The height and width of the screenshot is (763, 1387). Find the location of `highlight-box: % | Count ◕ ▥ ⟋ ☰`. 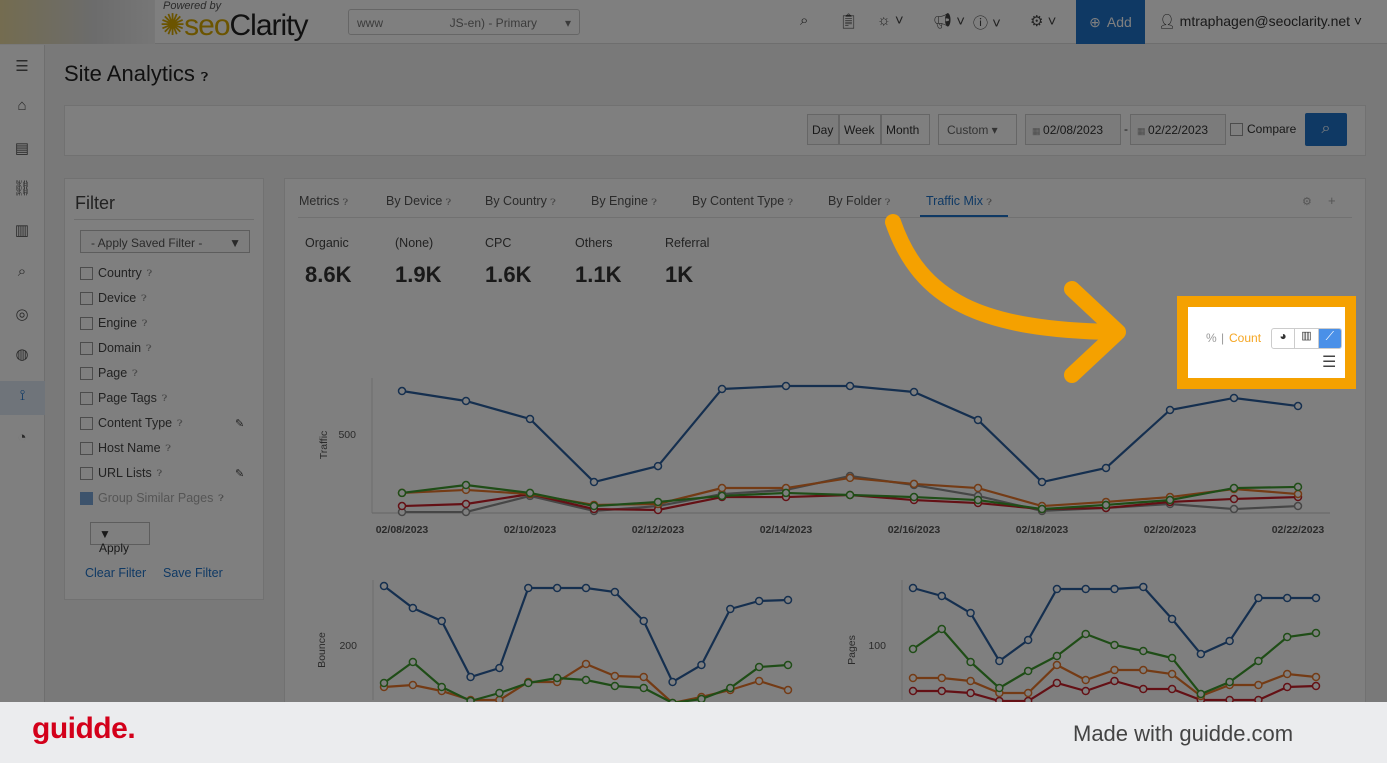

highlight-box: % | Count ◕ ▥ ⟋ ☰ is located at coordinates (1266, 342).